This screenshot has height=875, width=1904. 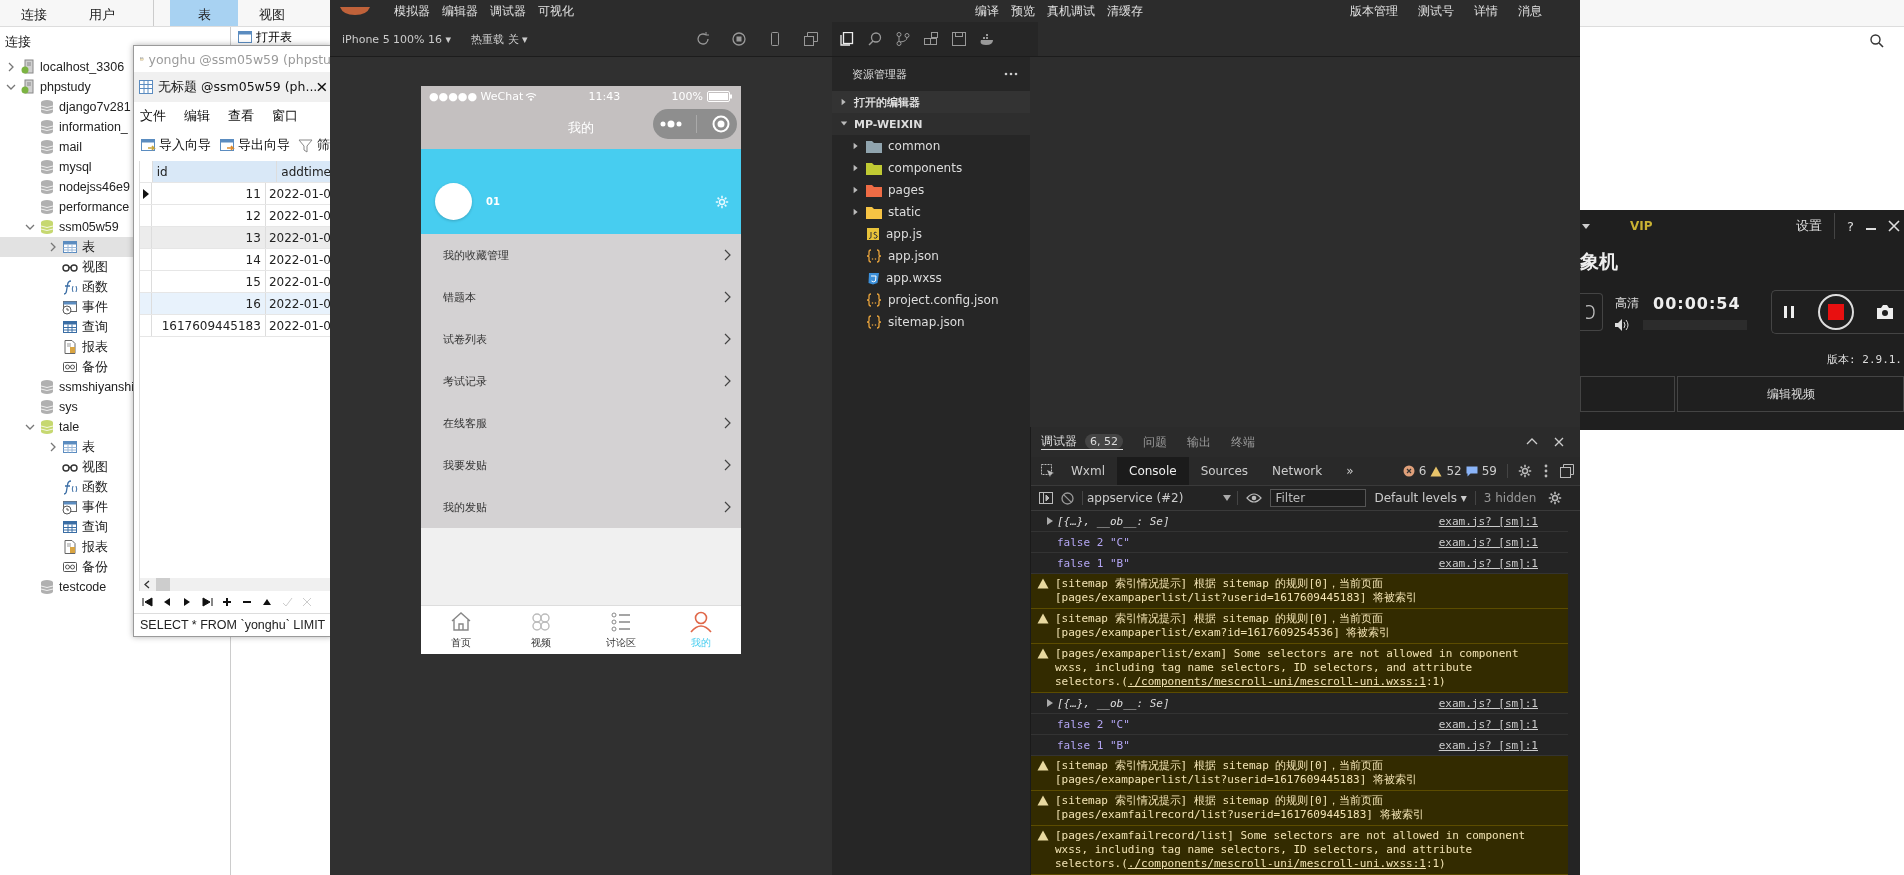 What do you see at coordinates (397, 39) in the screenshot?
I see `device-dropdown: iPhone 5 100% 16 ▾` at bounding box center [397, 39].